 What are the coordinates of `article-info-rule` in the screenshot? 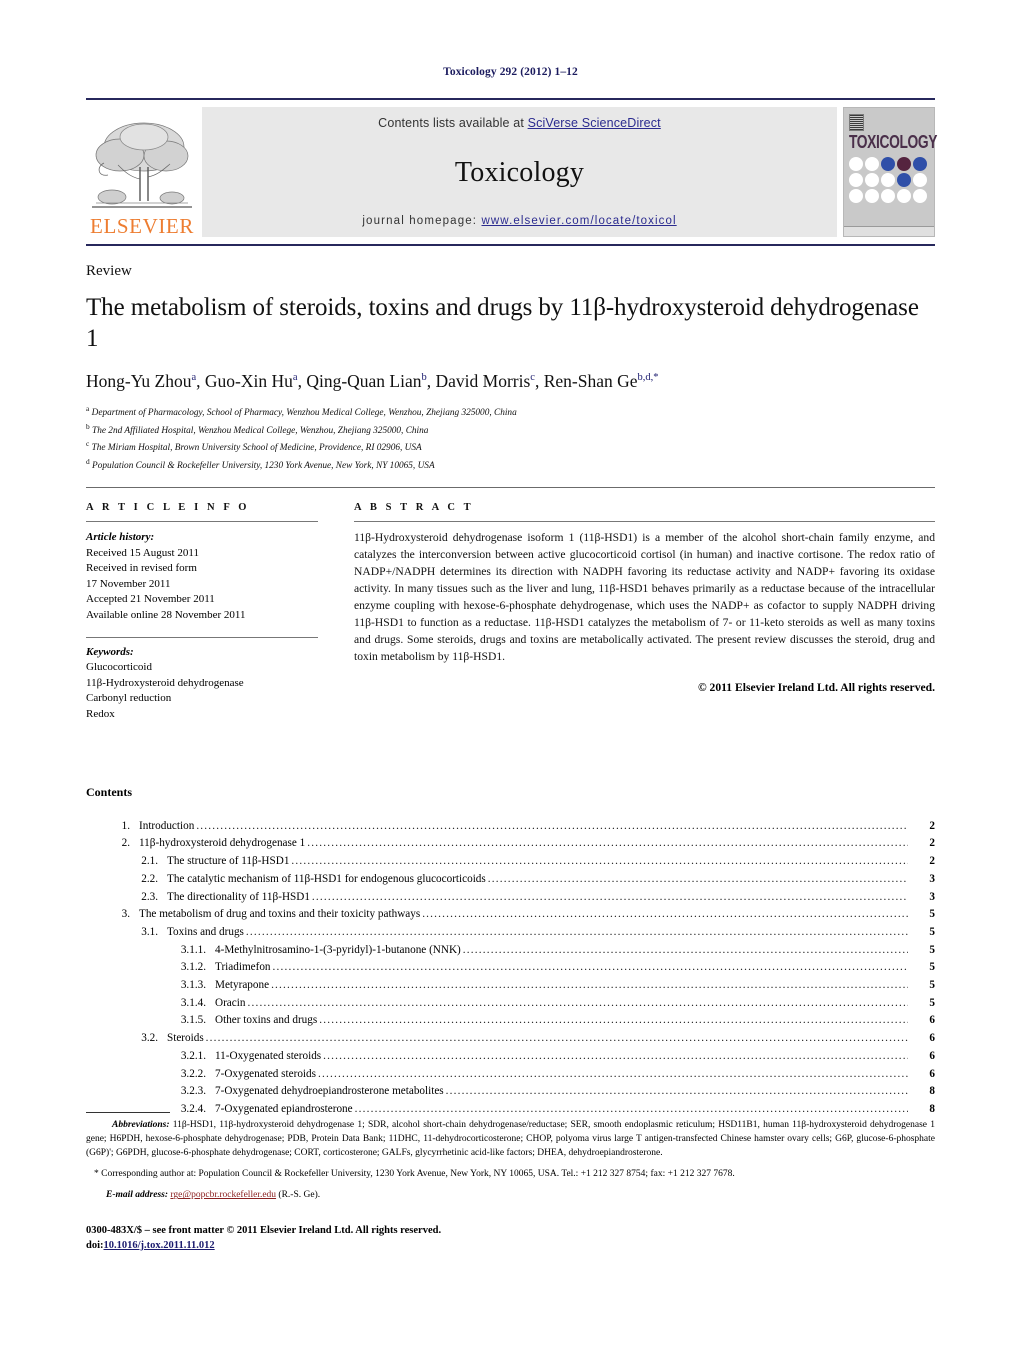 It's located at (202, 521).